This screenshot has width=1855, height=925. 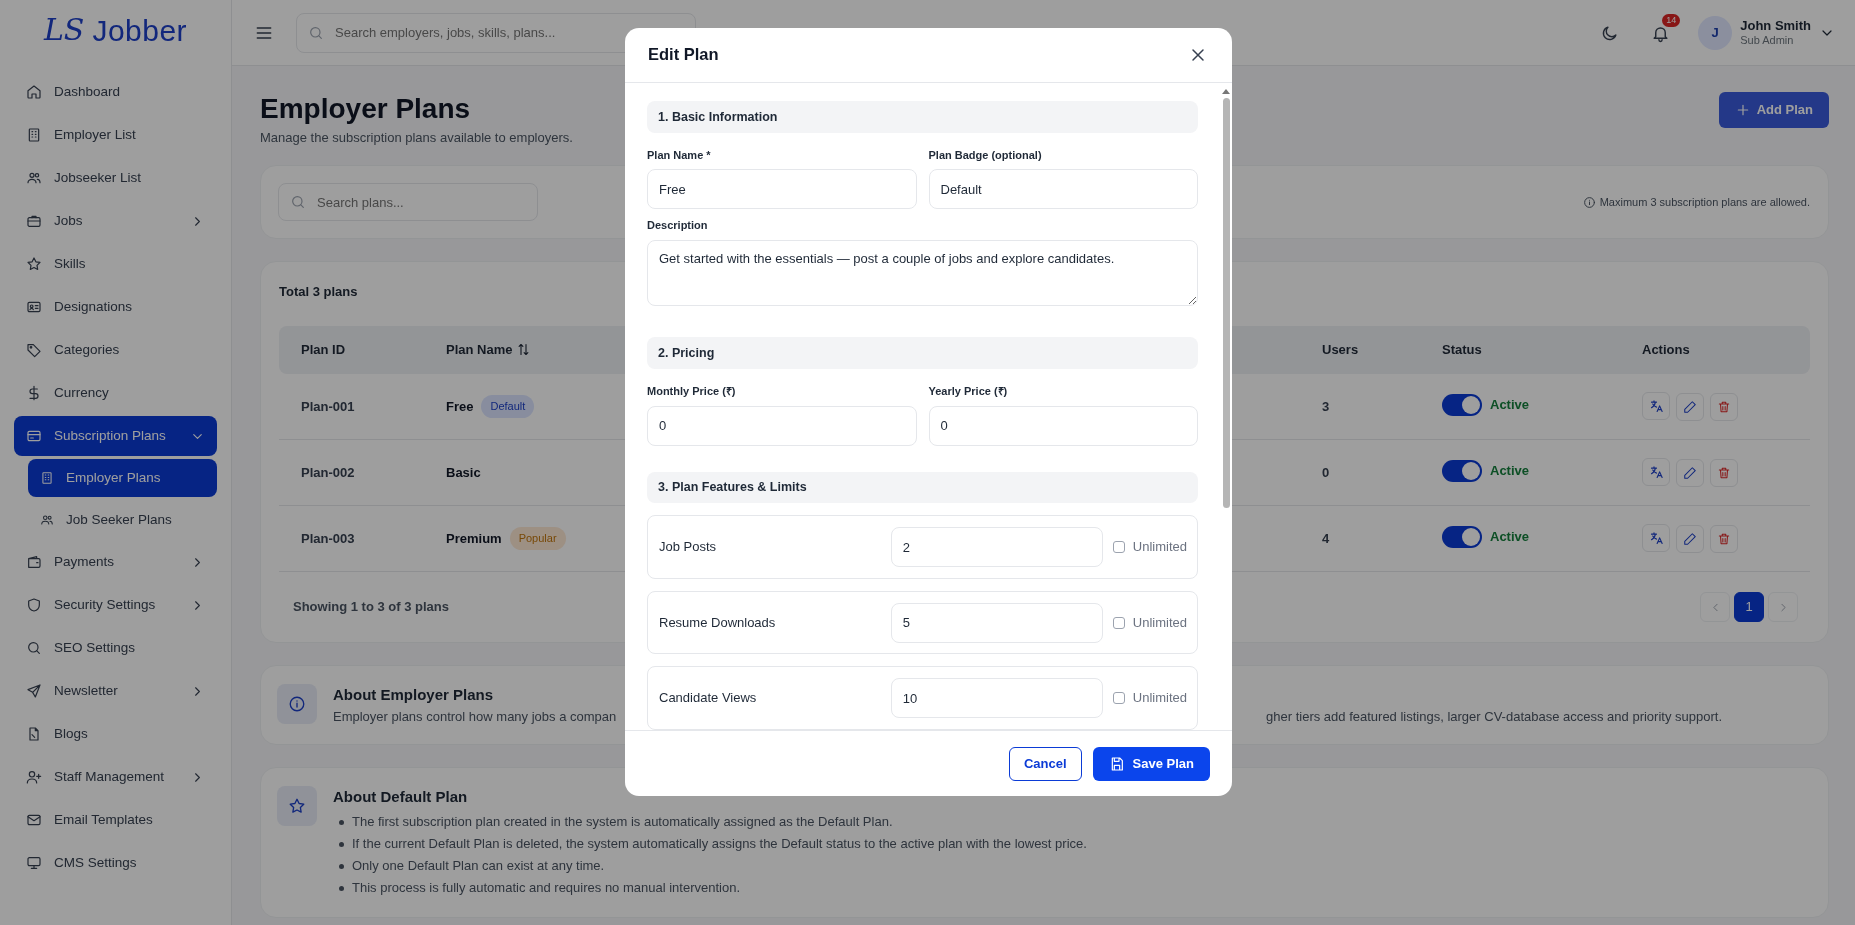 What do you see at coordinates (351, 472) in the screenshot?
I see `table-cell: Plan-002` at bounding box center [351, 472].